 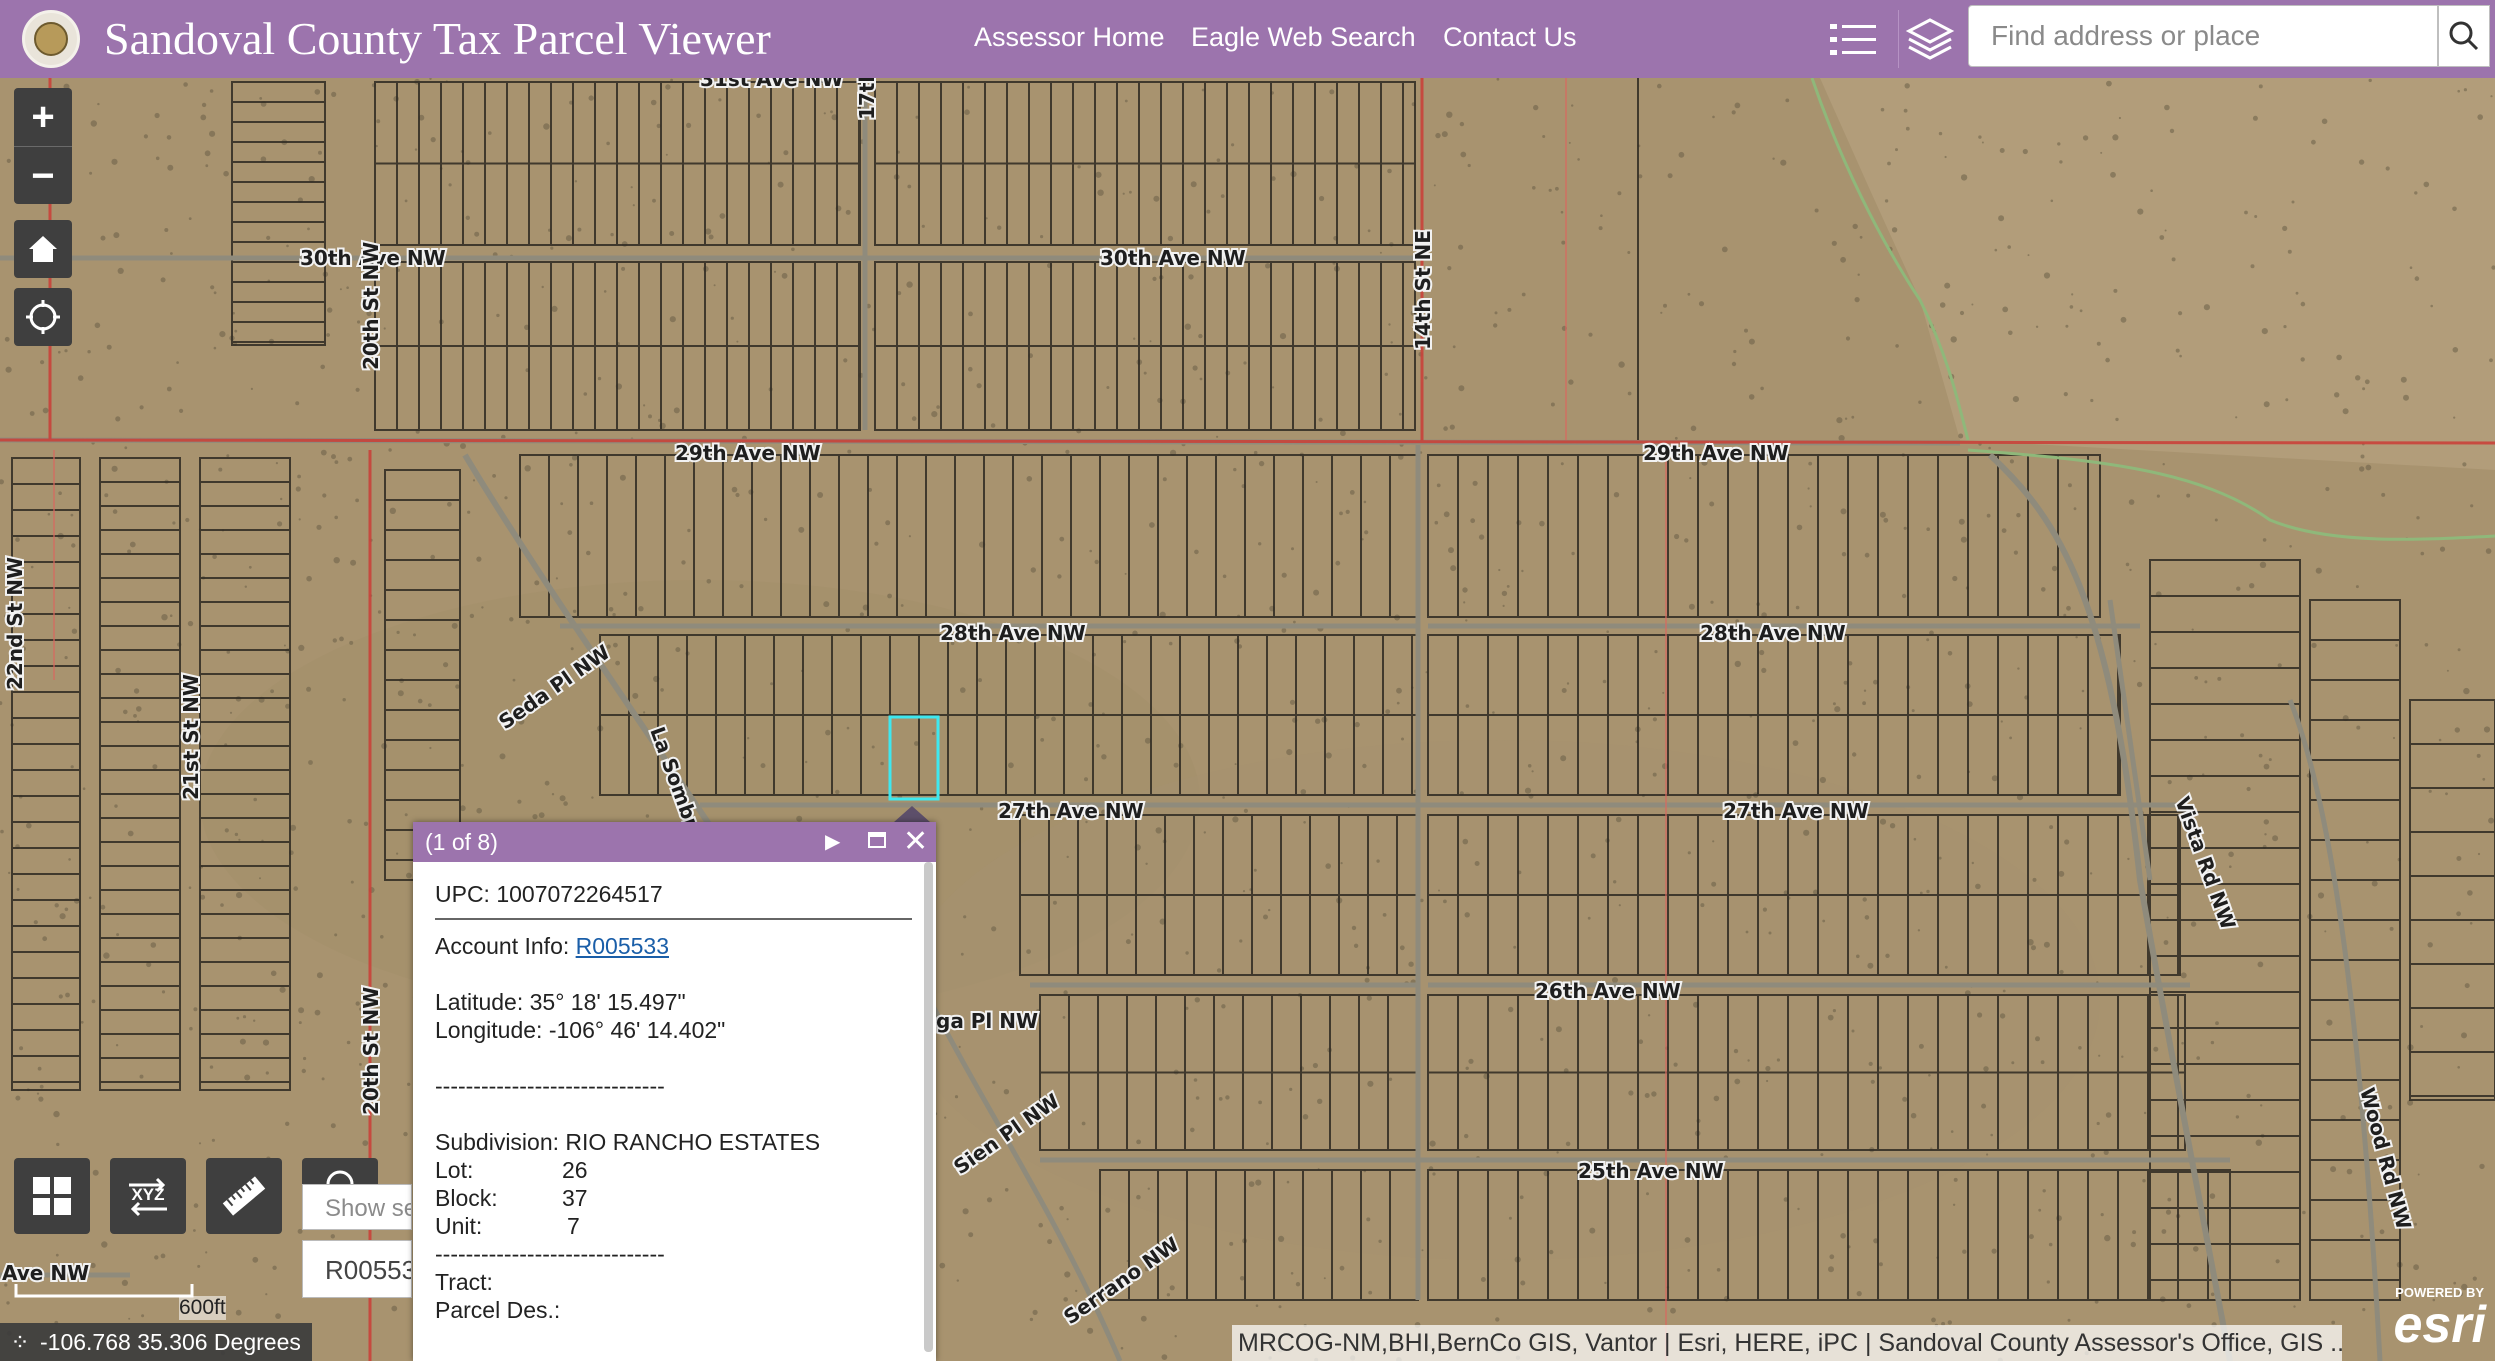 I want to click on unit-label: Unit:, so click(x=459, y=1226).